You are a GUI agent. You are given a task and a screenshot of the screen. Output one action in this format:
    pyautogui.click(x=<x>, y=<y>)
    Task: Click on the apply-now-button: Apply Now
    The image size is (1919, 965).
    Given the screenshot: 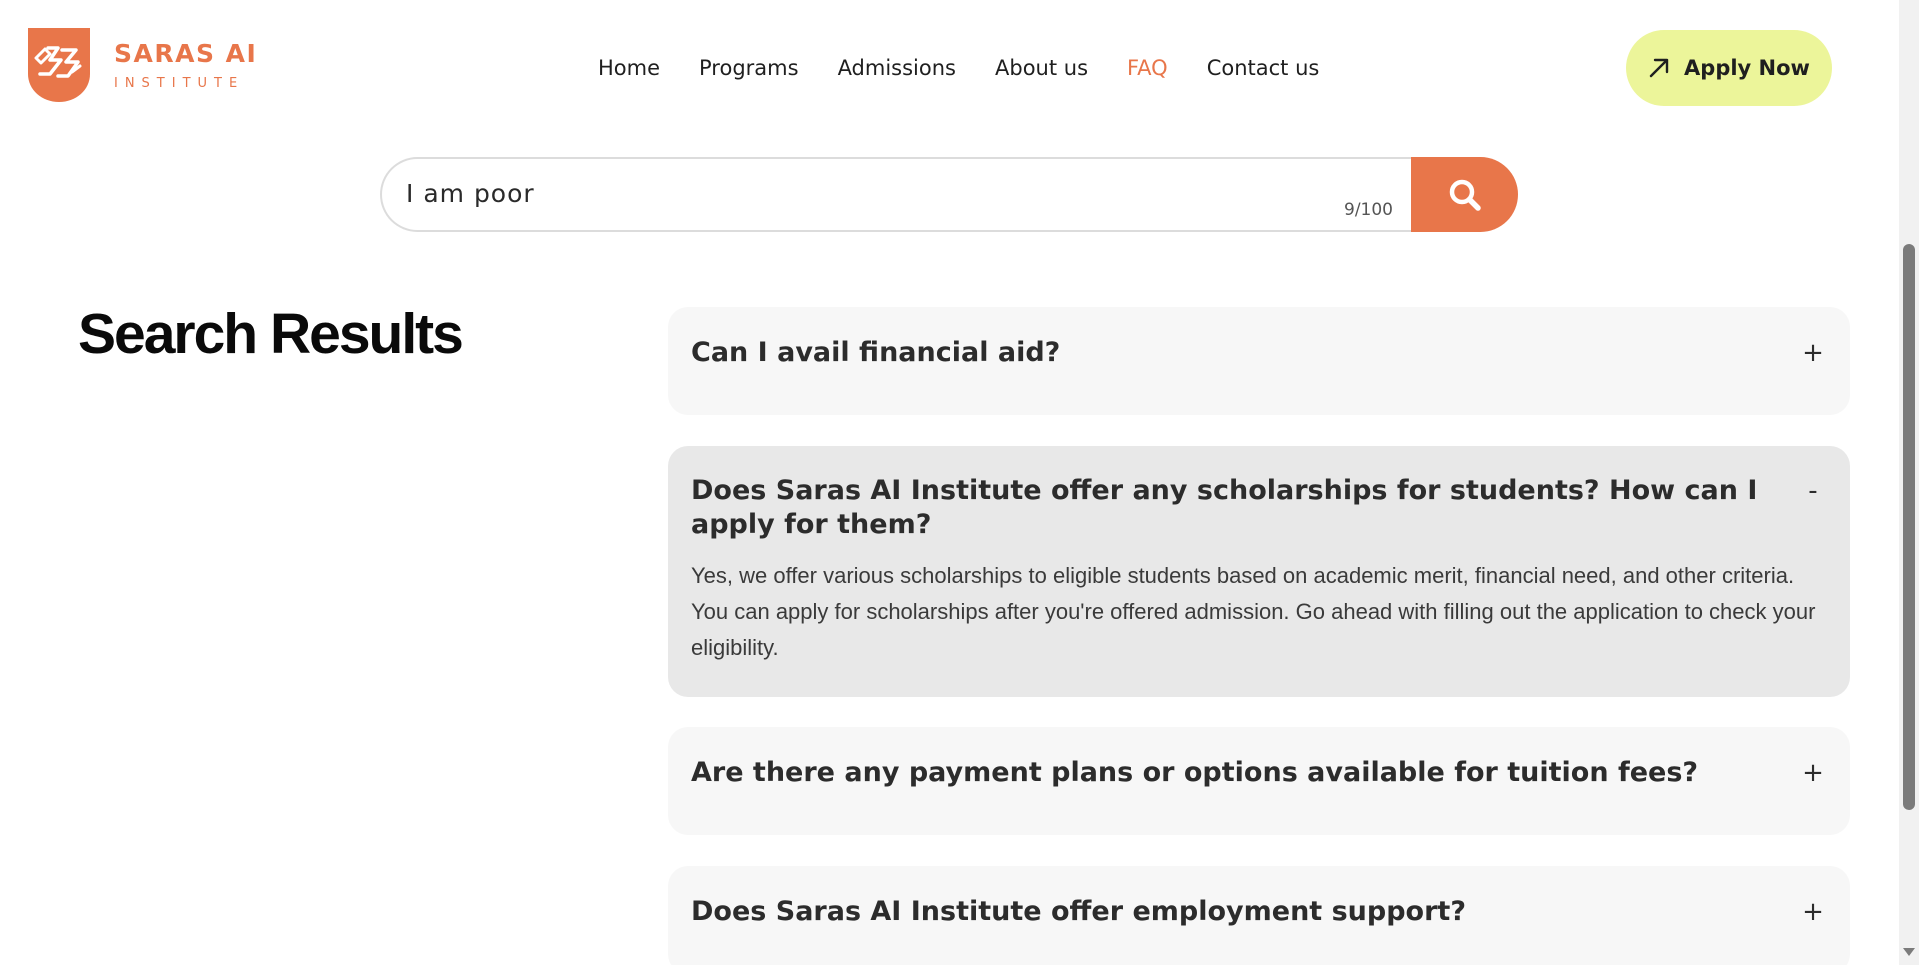 What is the action you would take?
    pyautogui.click(x=1729, y=68)
    